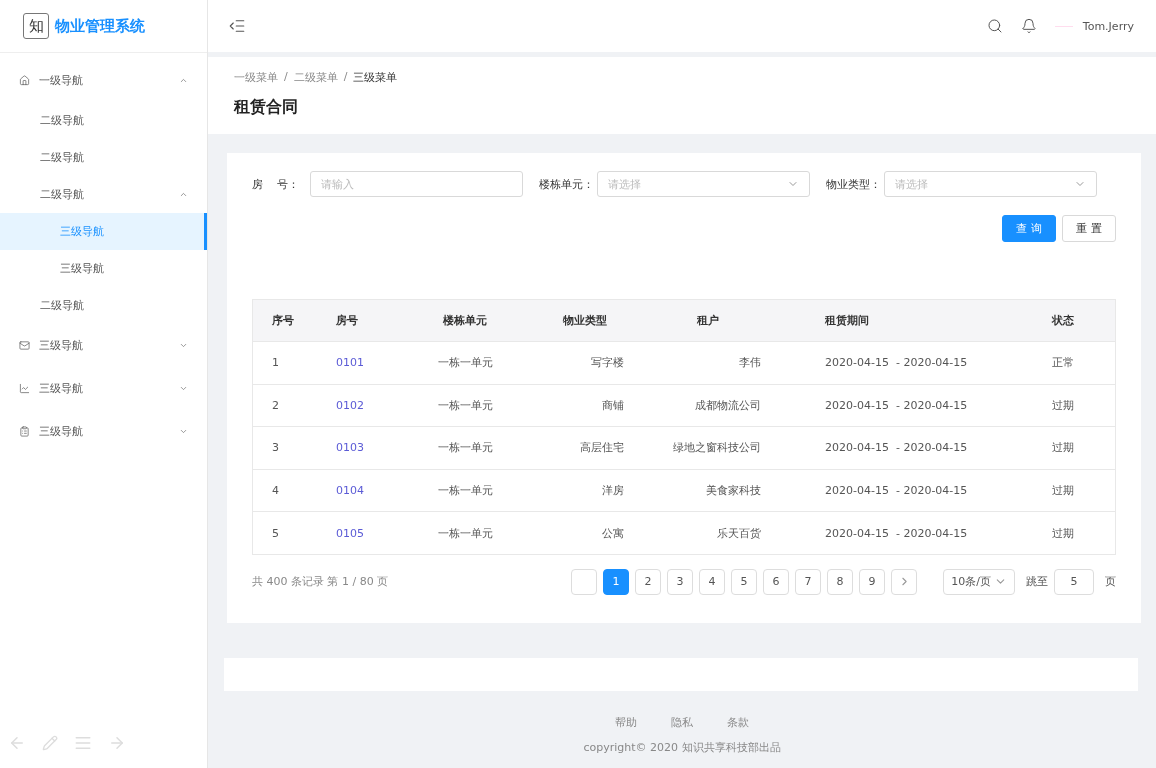 The image size is (1156, 768). I want to click on column-header: 房号, so click(347, 320).